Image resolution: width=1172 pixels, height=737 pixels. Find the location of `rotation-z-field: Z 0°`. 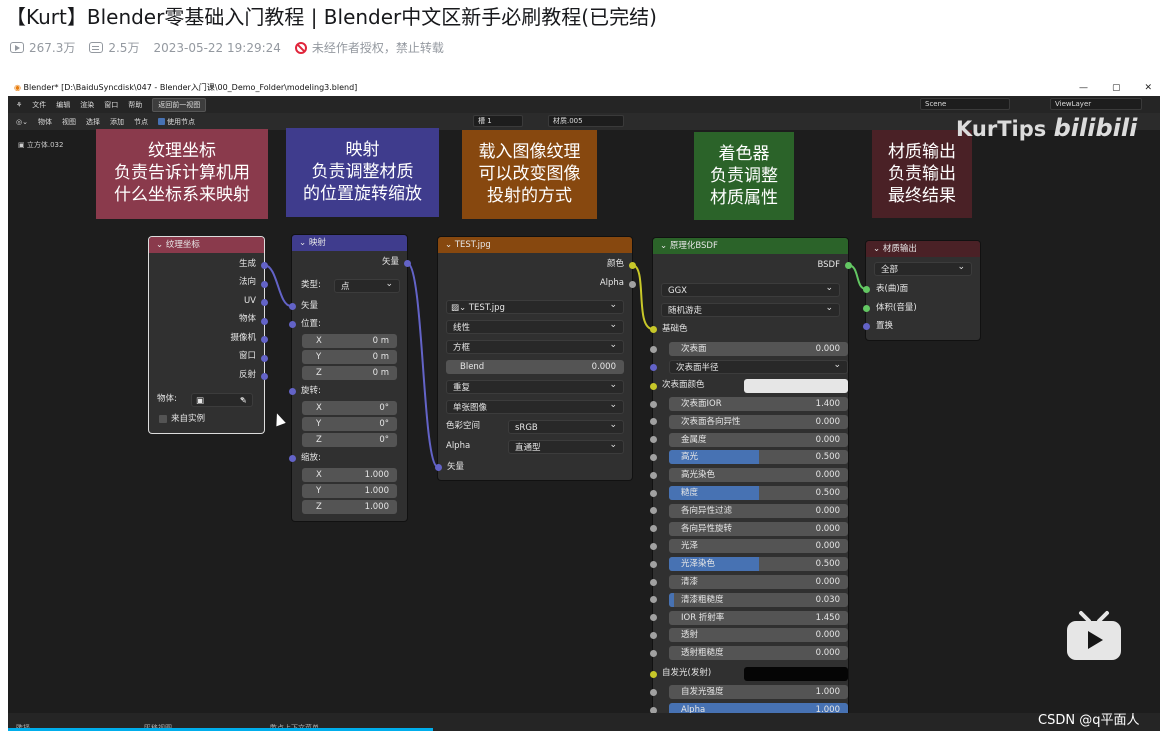

rotation-z-field: Z 0° is located at coordinates (349, 440).